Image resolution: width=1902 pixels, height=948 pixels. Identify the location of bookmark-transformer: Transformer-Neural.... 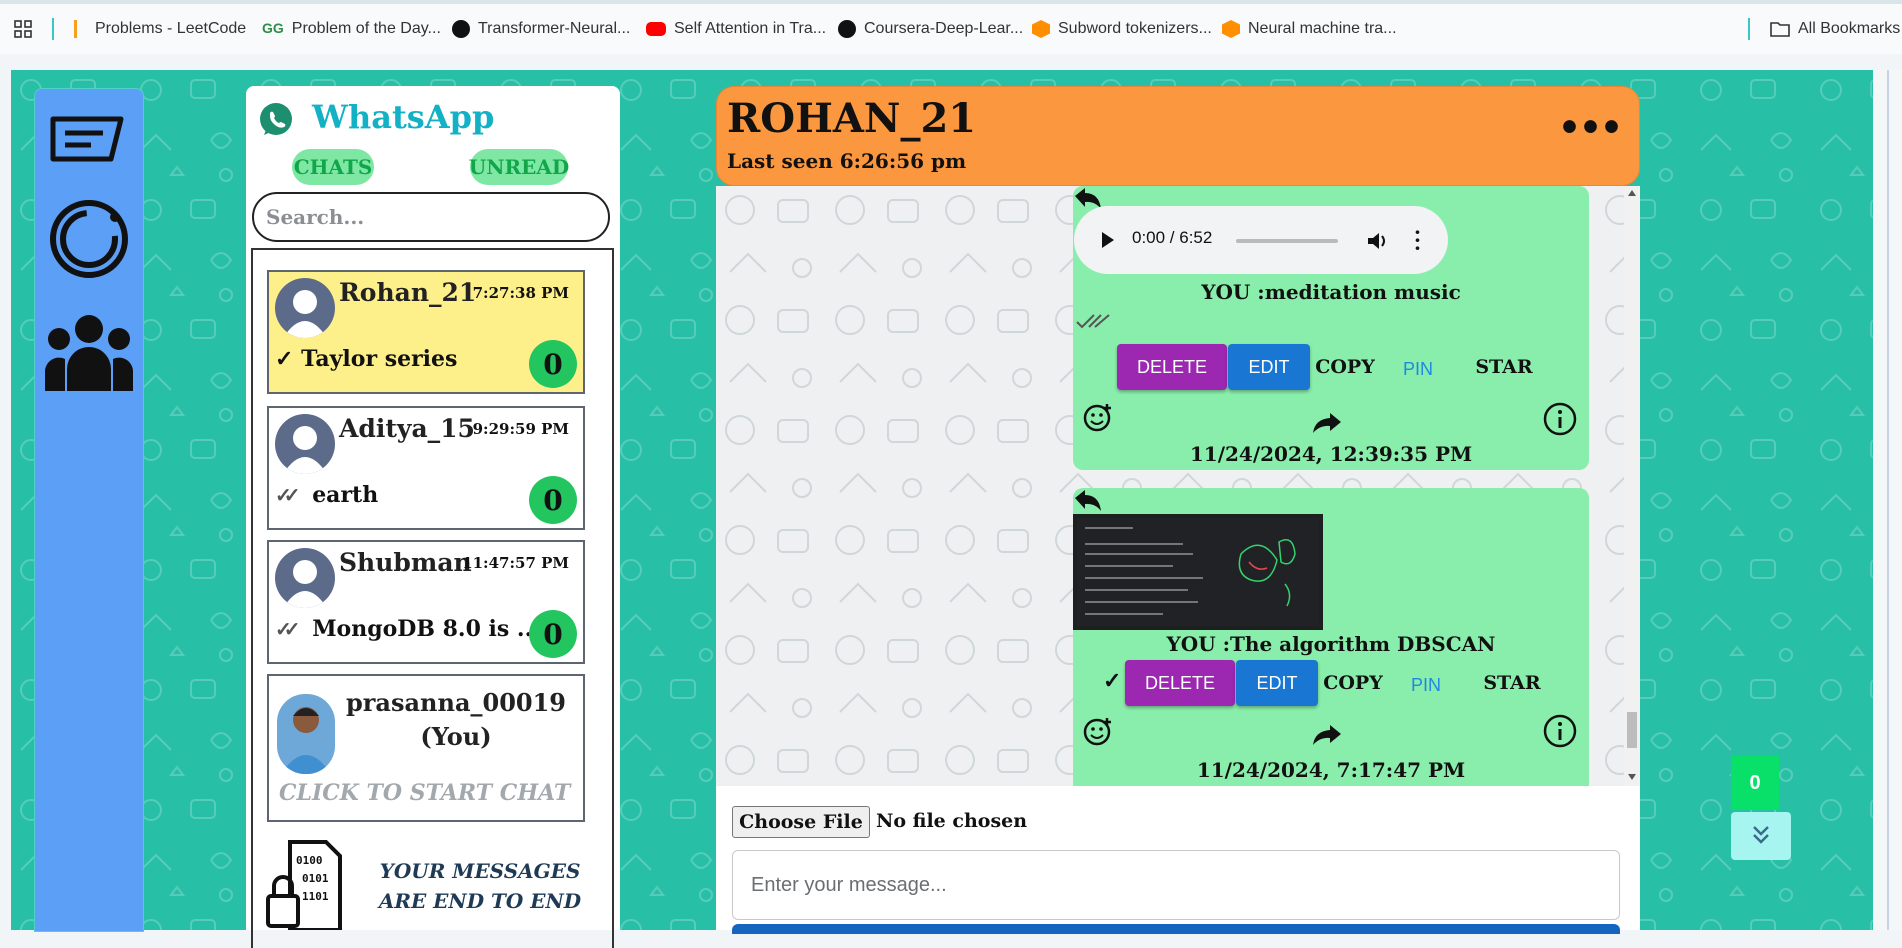
(541, 29).